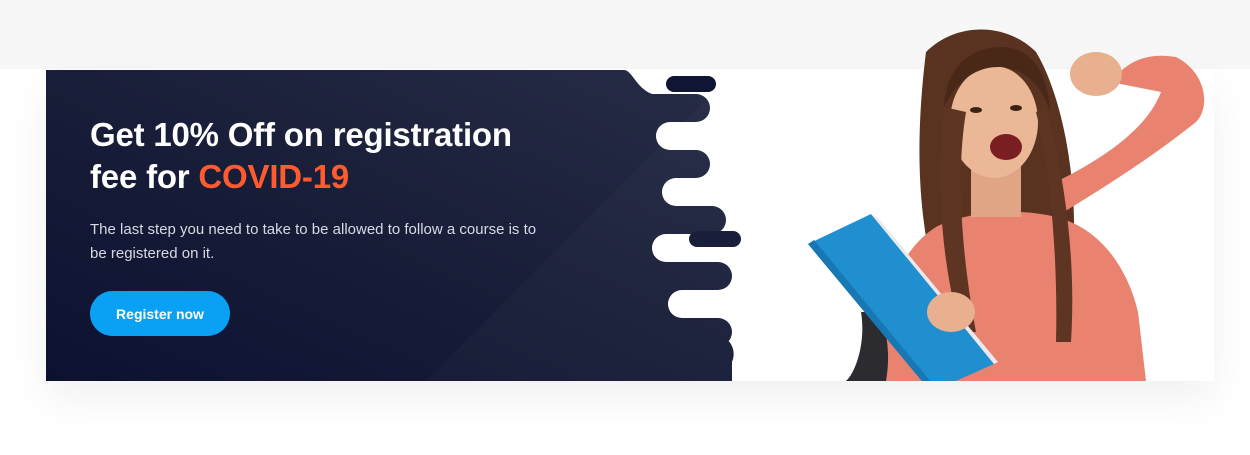  I want to click on headline-highlight: COVID-19, so click(274, 176).